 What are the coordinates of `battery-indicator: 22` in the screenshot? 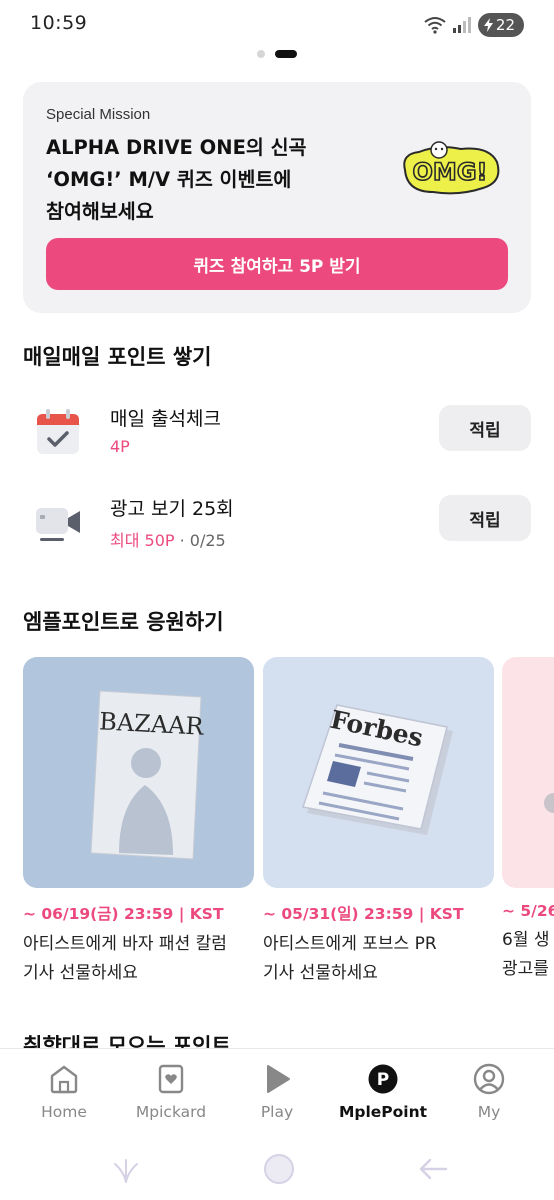 It's located at (500, 25).